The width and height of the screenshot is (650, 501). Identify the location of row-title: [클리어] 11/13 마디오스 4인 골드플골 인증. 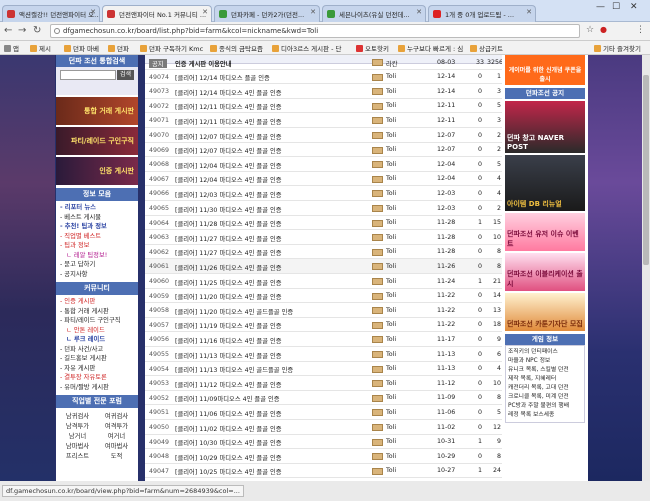
(234, 369).